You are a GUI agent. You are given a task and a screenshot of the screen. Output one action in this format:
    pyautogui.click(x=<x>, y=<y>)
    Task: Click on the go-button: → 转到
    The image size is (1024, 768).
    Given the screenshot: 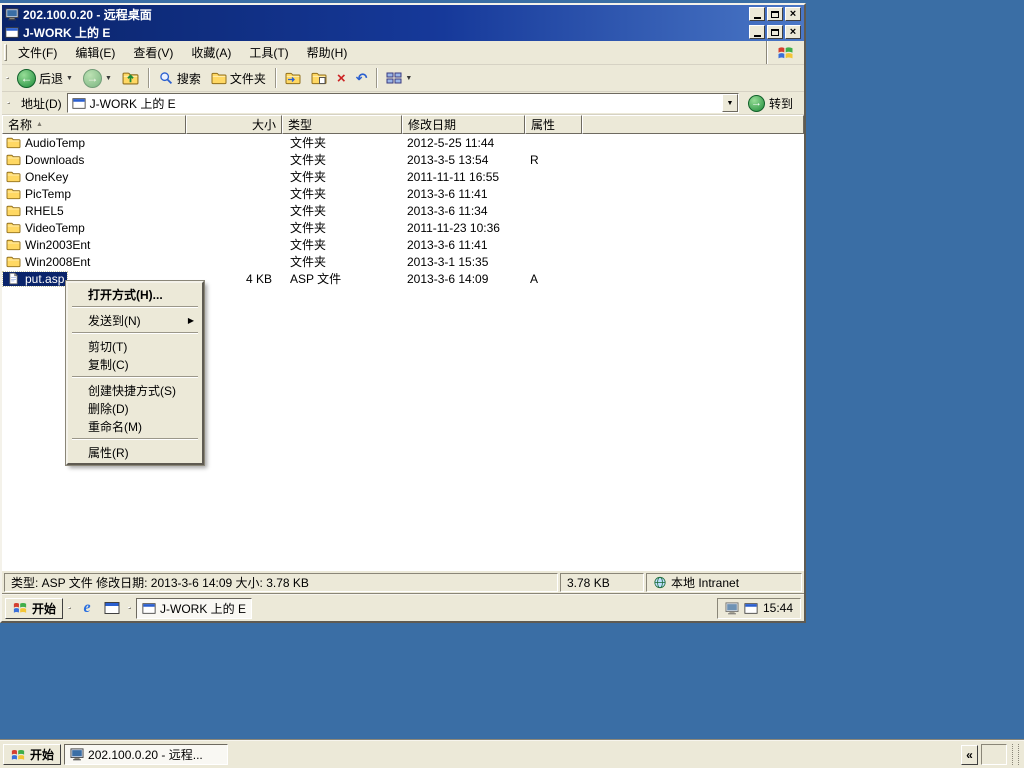 What is the action you would take?
    pyautogui.click(x=772, y=103)
    